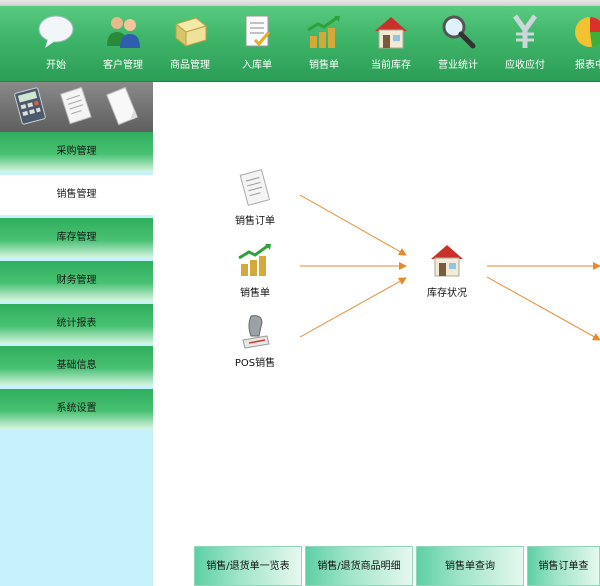  Describe the element at coordinates (258, 31) in the screenshot. I see `checklist-icon` at that location.